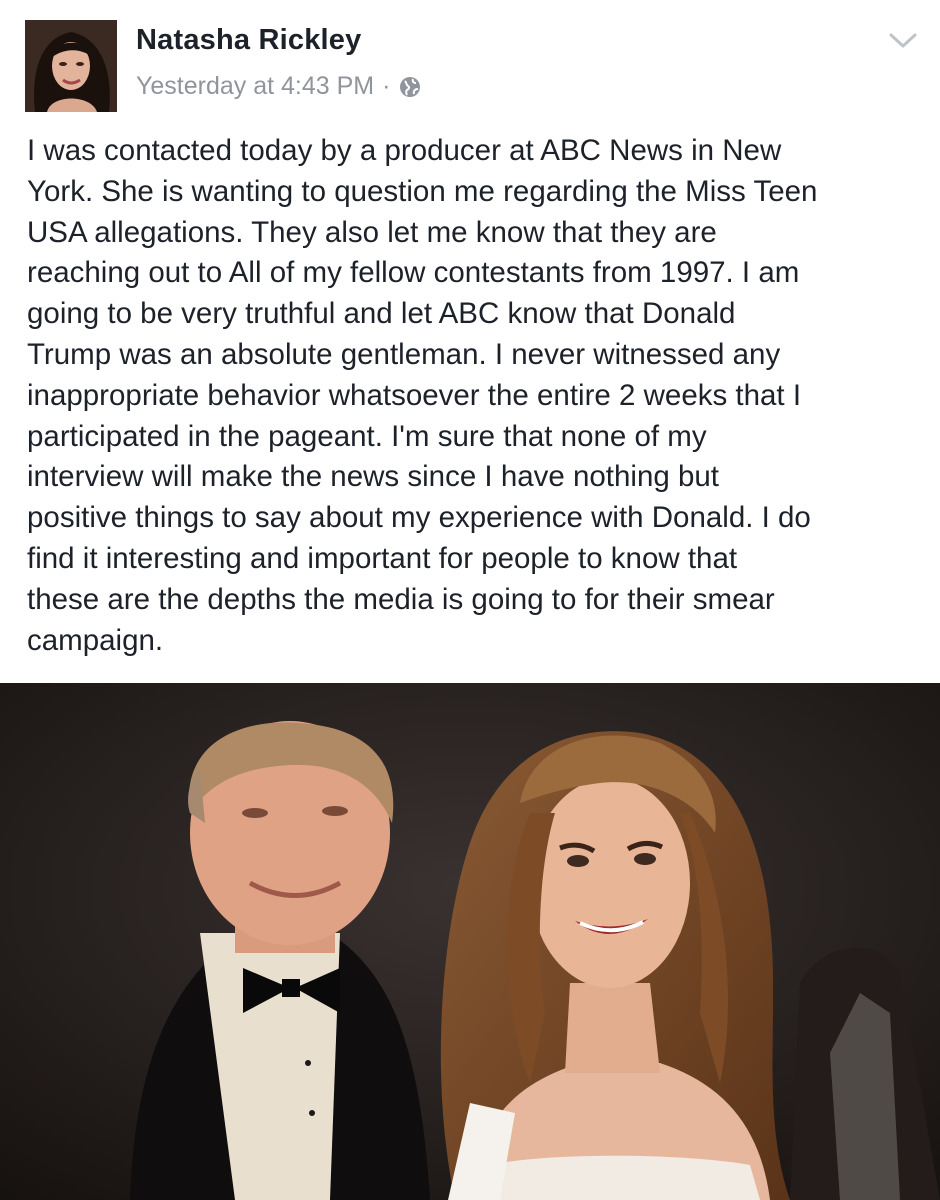  I want to click on chevron-down-icon, so click(903, 41).